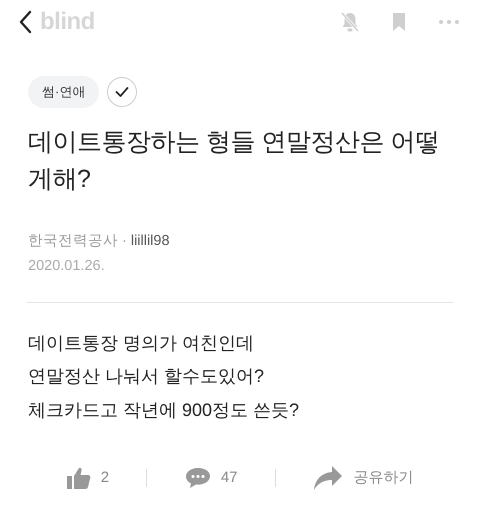  I want to click on comment-button: 47, so click(211, 478).